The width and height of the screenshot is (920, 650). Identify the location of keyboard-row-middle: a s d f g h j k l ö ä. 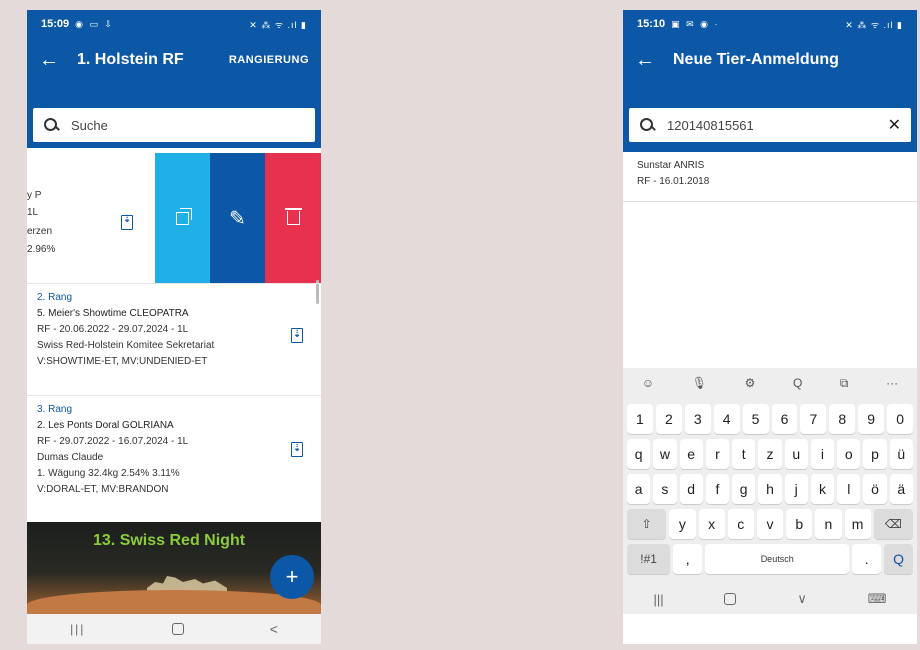
(770, 489).